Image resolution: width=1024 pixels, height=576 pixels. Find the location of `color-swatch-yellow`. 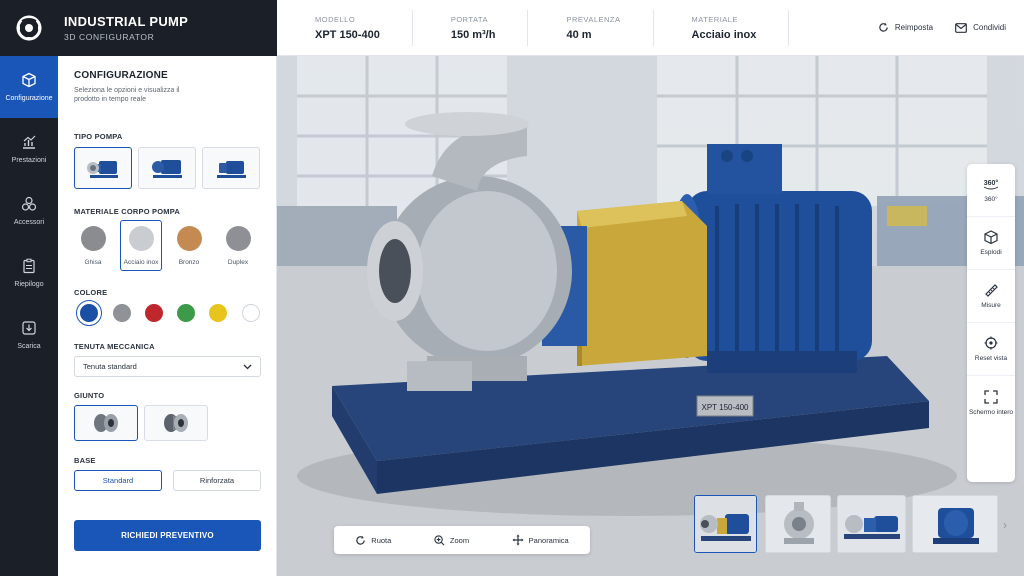

color-swatch-yellow is located at coordinates (218, 313).